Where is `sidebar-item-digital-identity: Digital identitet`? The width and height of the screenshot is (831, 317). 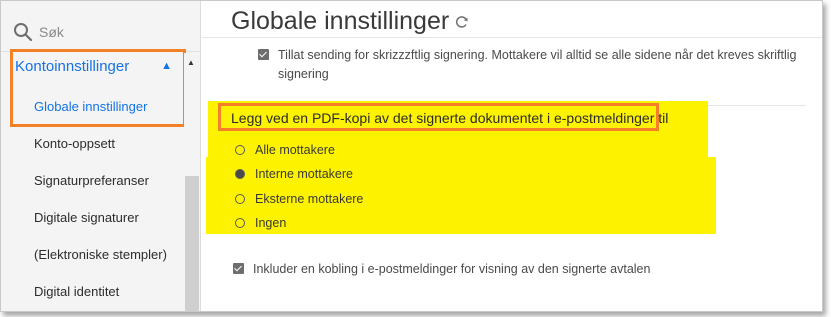 sidebar-item-digital-identity: Digital identitet is located at coordinates (76, 291).